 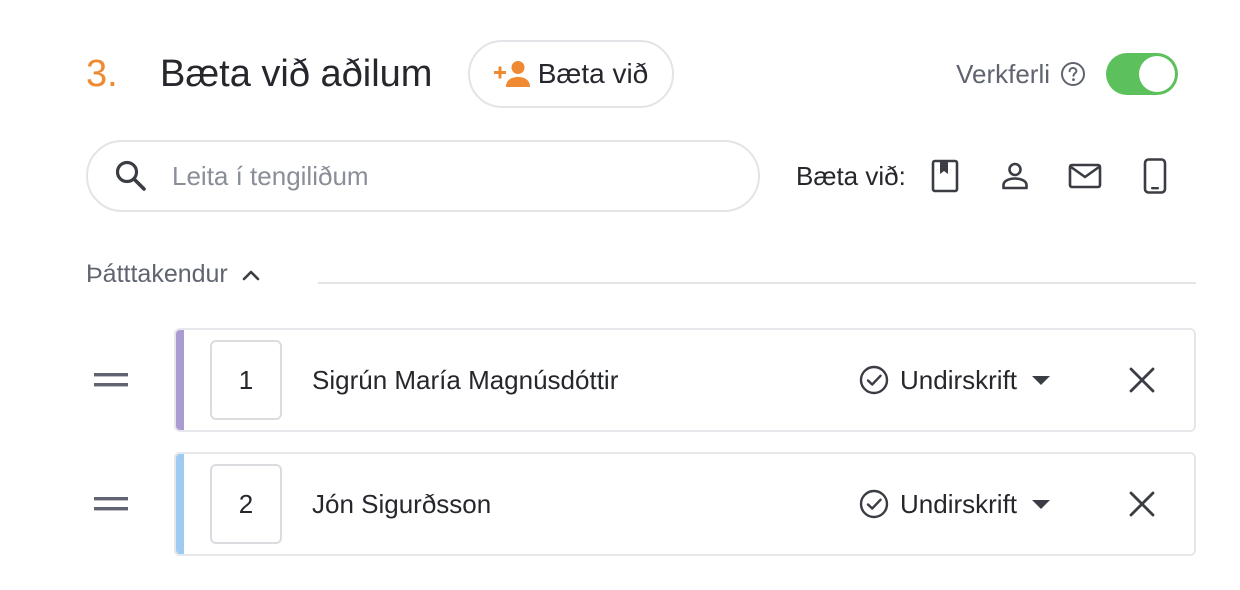 I want to click on workflow-label: Verkferli, so click(x=1003, y=73).